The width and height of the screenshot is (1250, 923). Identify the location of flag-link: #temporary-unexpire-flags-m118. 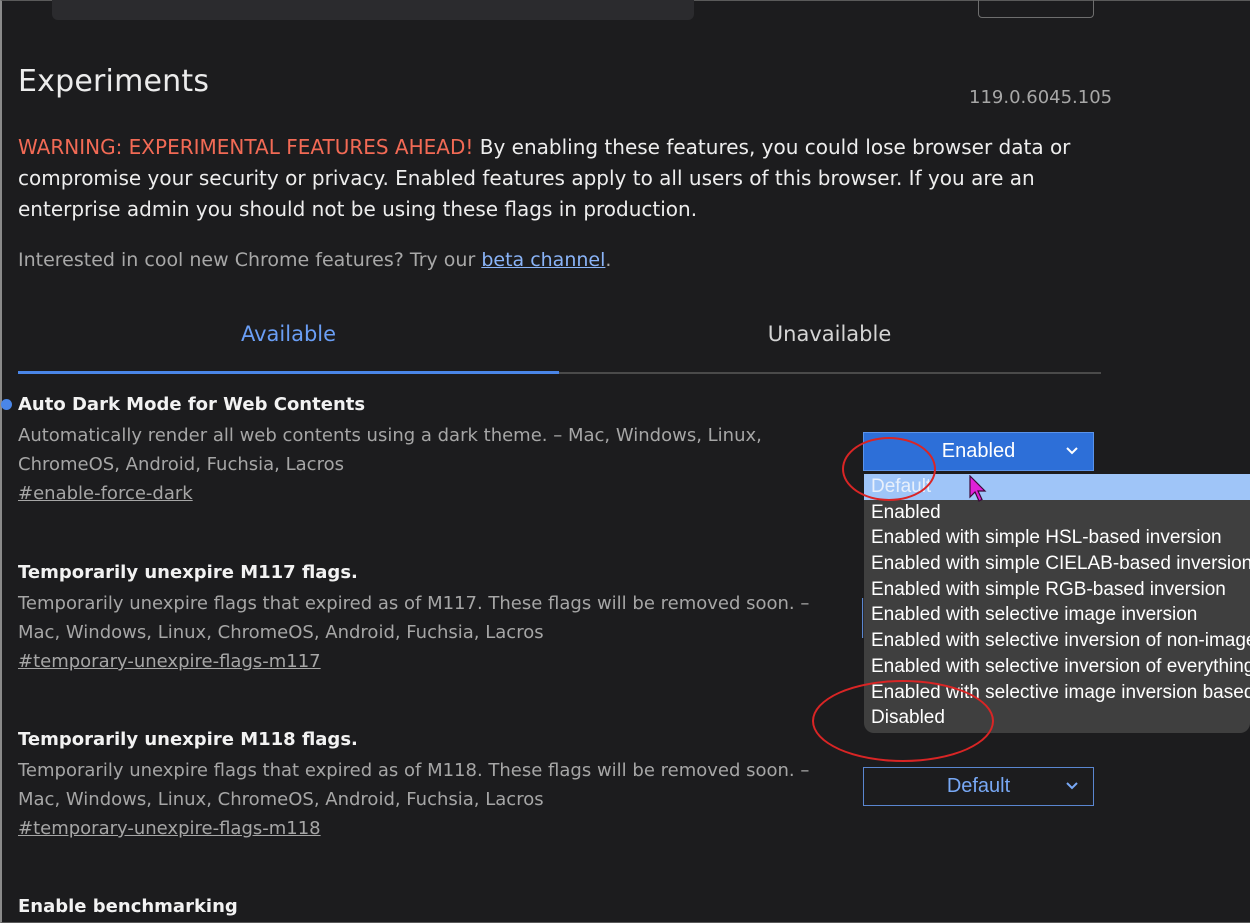
(433, 828).